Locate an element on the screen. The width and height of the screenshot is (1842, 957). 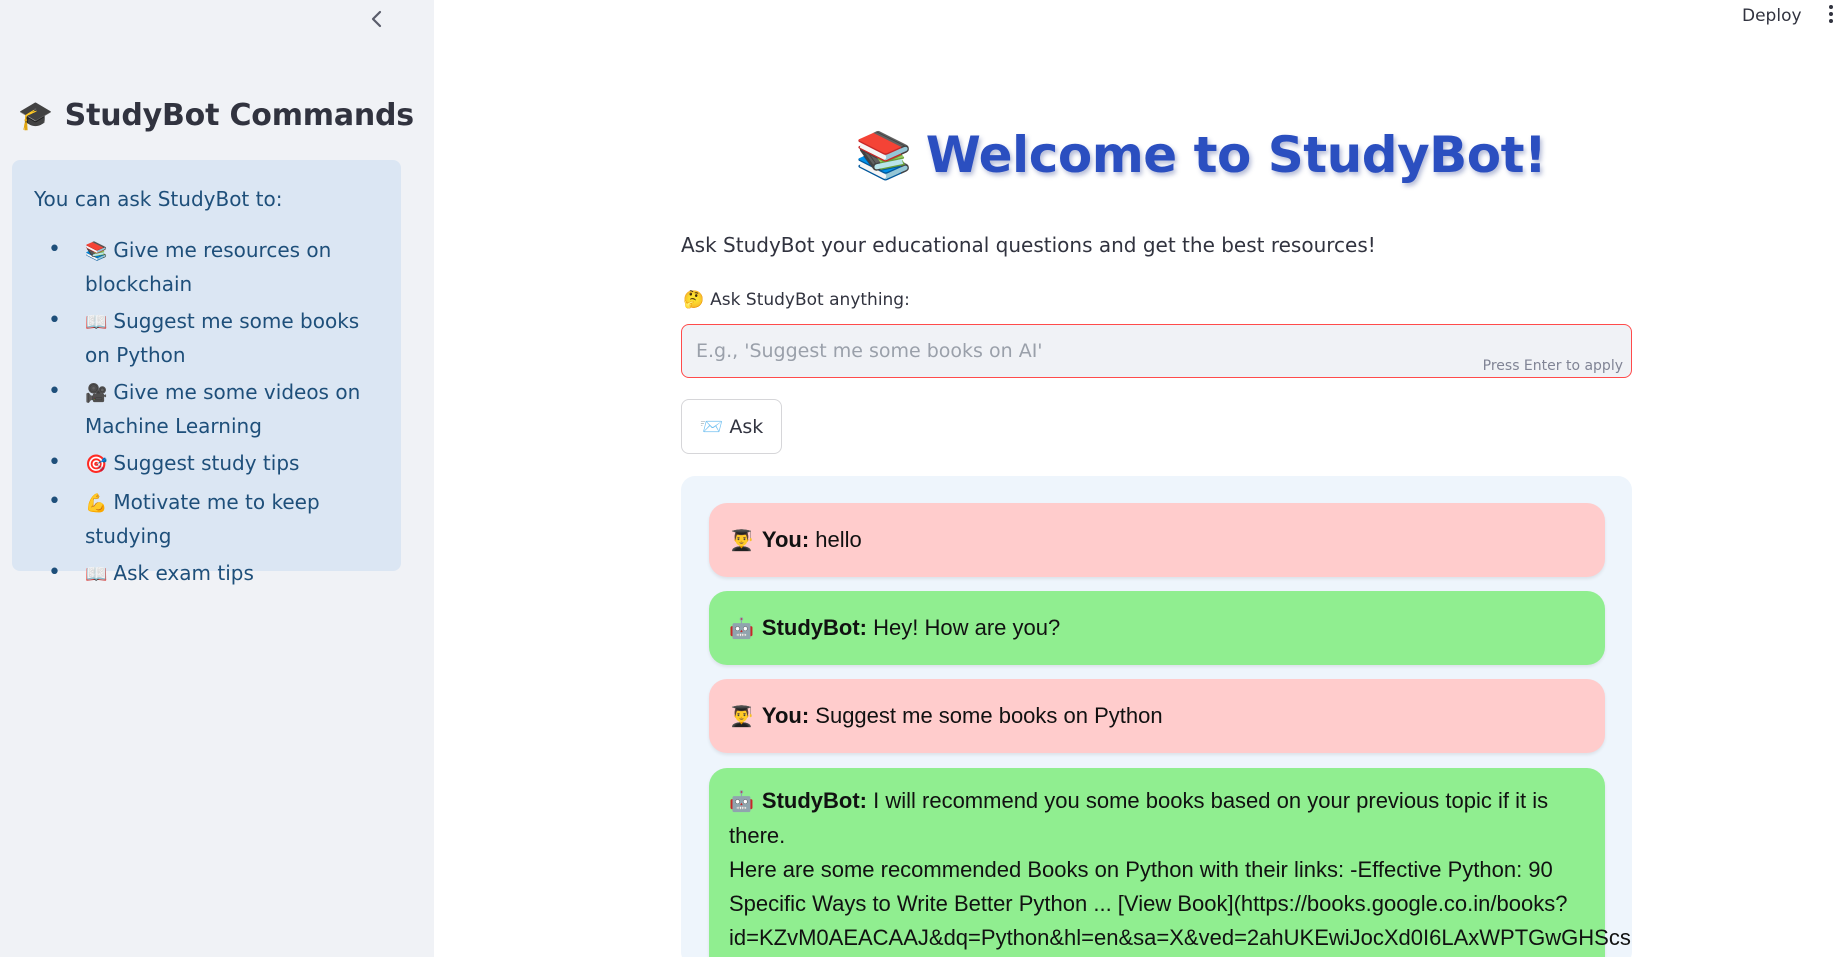
command-label: Ask exam tips is located at coordinates (183, 573).